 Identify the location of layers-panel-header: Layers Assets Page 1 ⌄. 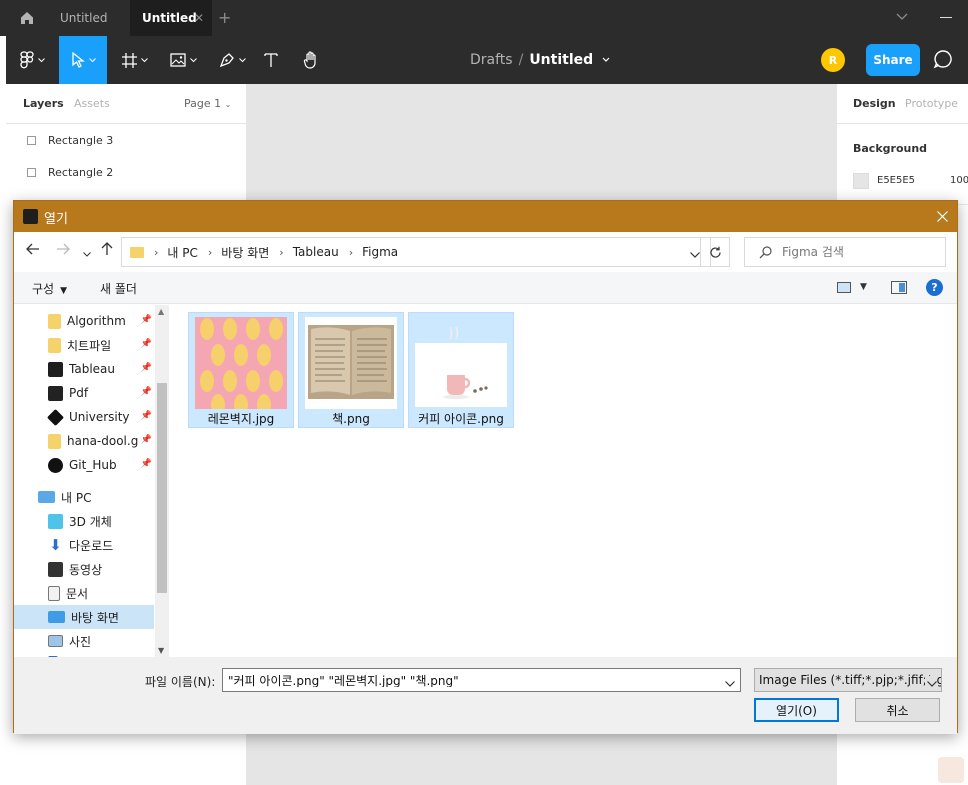
(126, 104).